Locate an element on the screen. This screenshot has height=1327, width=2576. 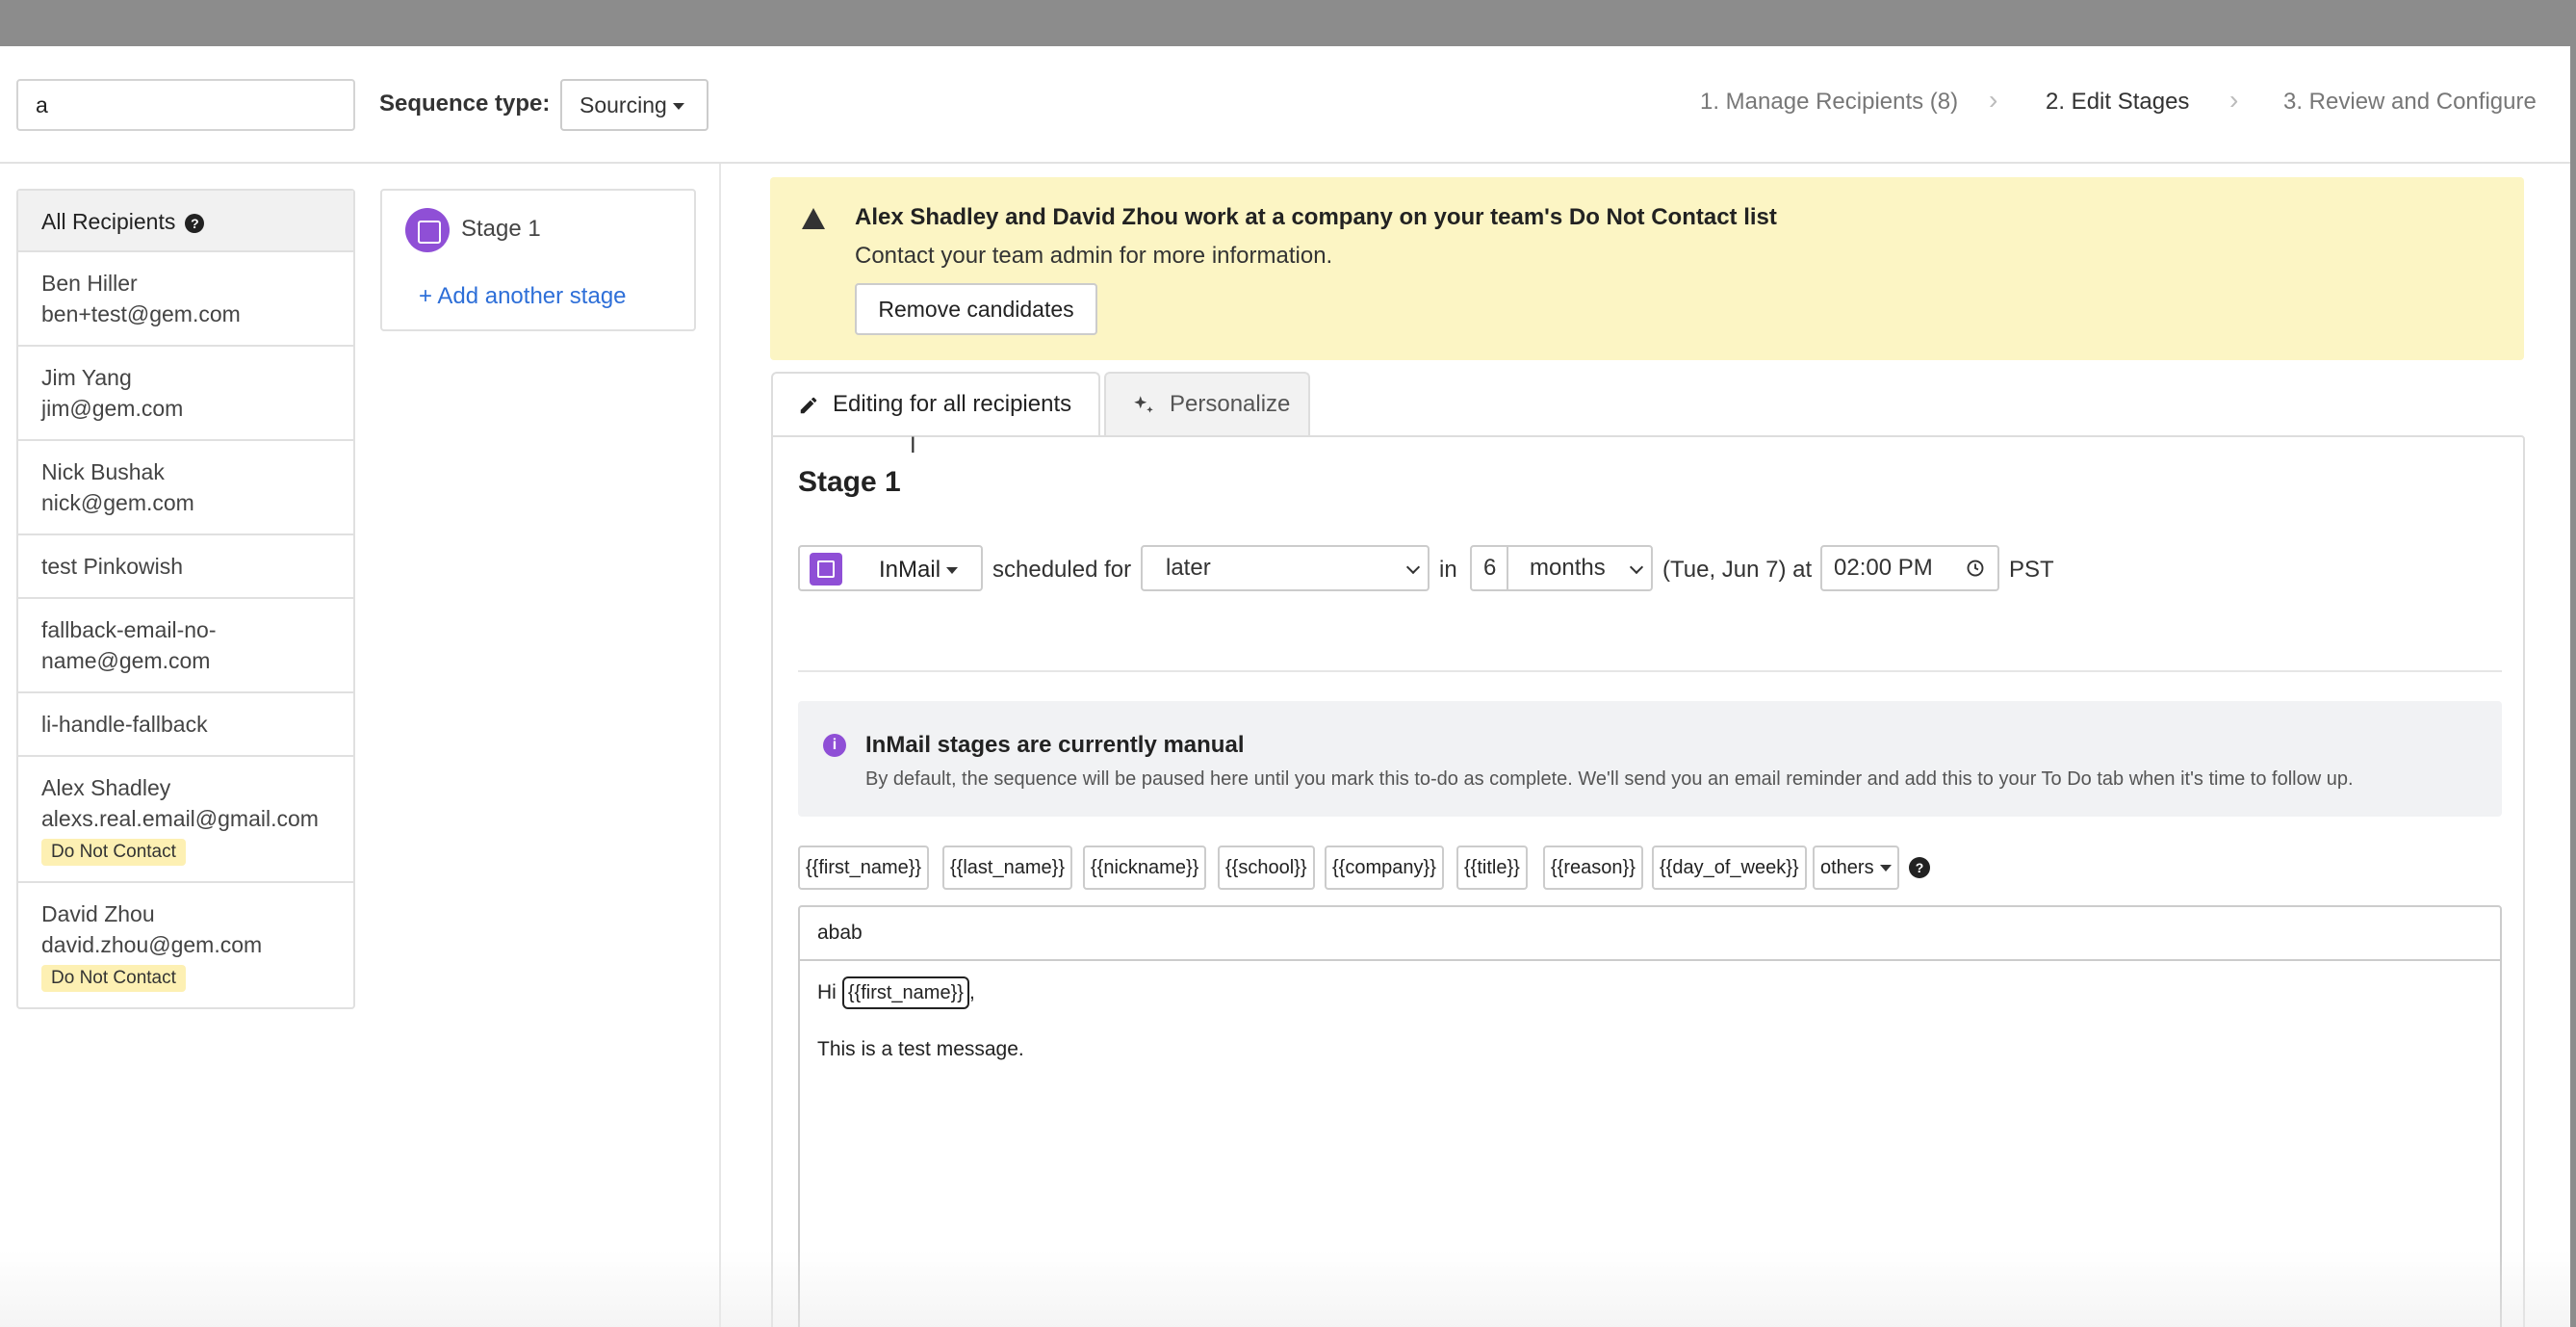
recipient-name: fallback-email-no- is located at coordinates (129, 629).